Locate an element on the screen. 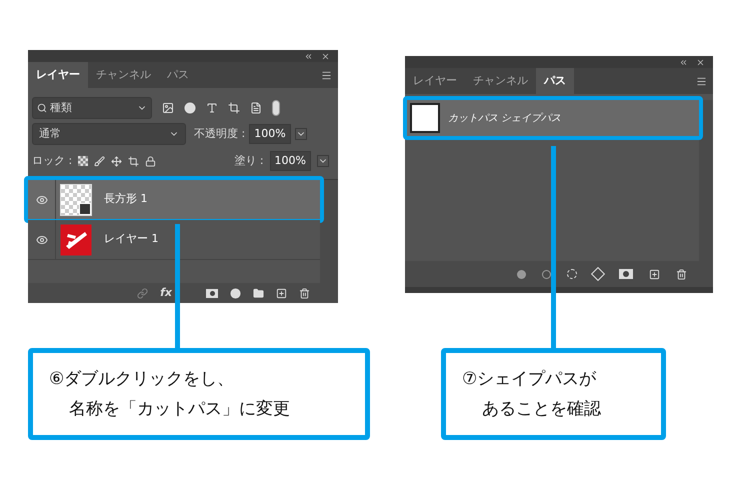  layer-name: レイヤー 1 is located at coordinates (131, 239).